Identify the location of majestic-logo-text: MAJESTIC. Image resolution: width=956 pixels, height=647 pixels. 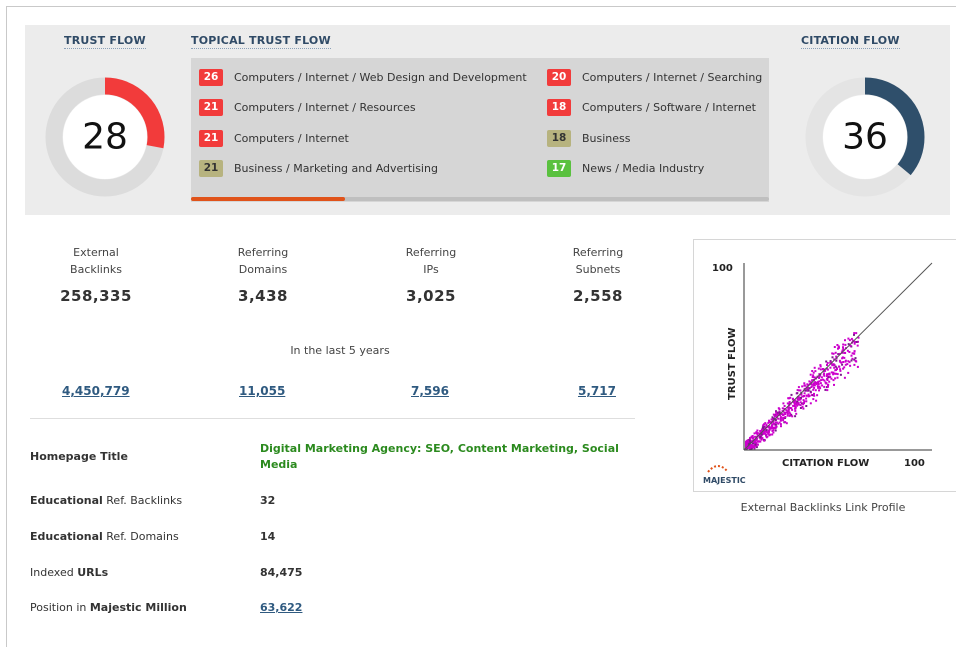
(724, 480).